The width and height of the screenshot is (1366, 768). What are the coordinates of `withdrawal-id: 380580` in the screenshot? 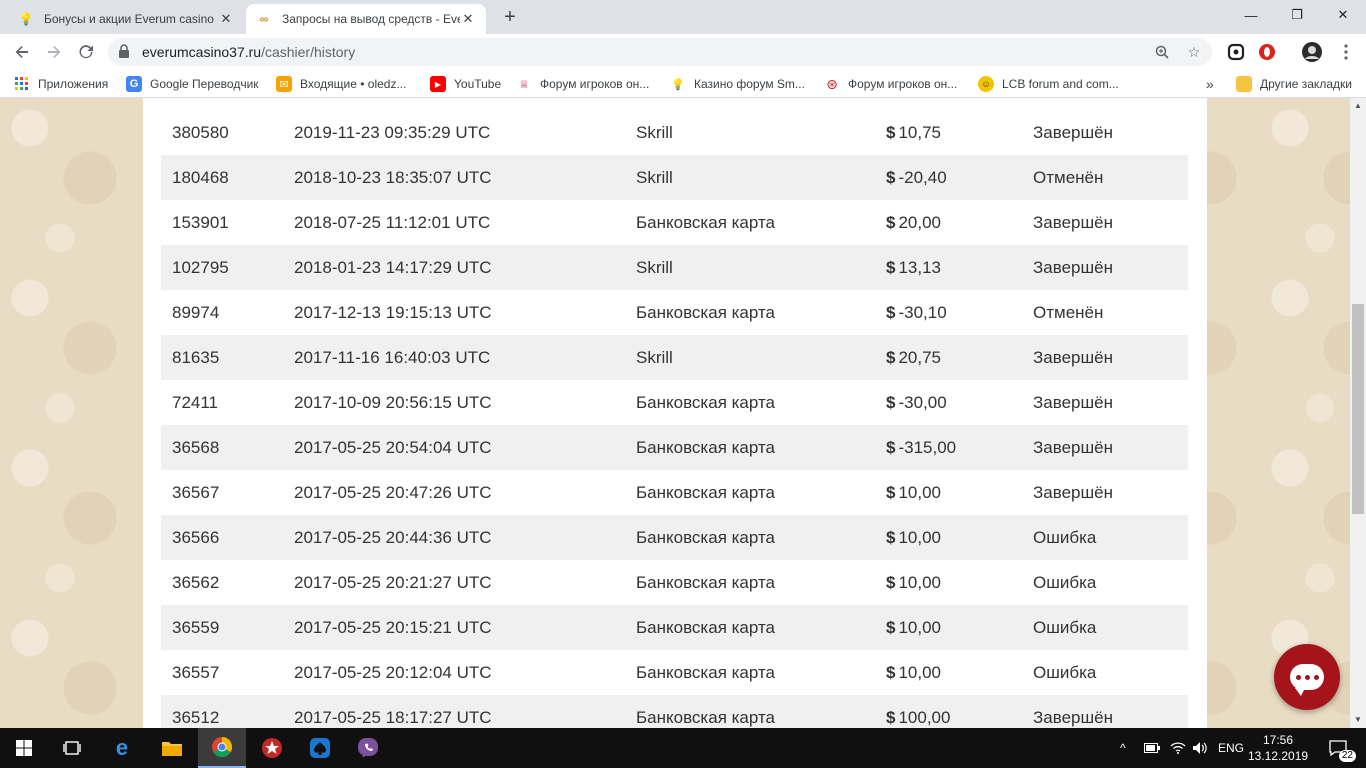 It's located at (200, 132).